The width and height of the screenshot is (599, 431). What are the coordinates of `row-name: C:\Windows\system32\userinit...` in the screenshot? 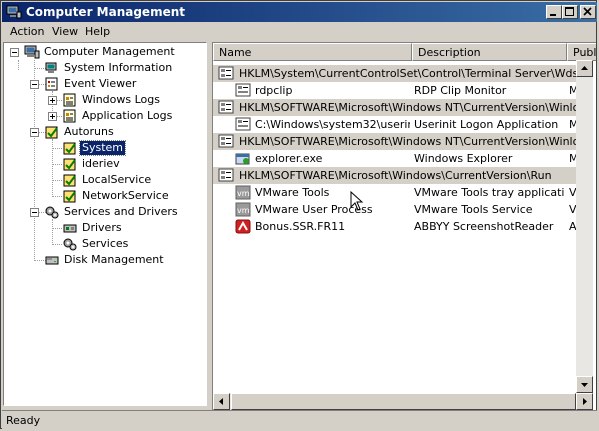 It's located at (332, 124).